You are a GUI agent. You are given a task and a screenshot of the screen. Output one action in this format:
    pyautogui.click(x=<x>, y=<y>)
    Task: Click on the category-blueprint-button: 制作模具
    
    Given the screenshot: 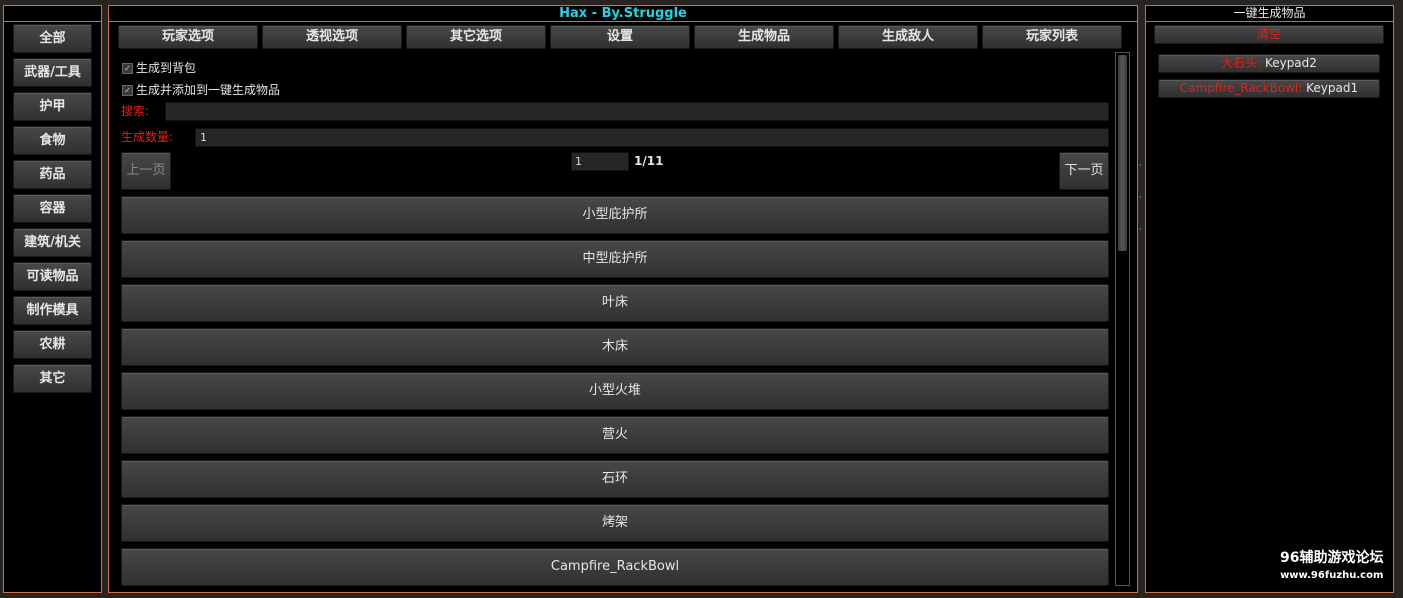 What is the action you would take?
    pyautogui.click(x=52, y=310)
    